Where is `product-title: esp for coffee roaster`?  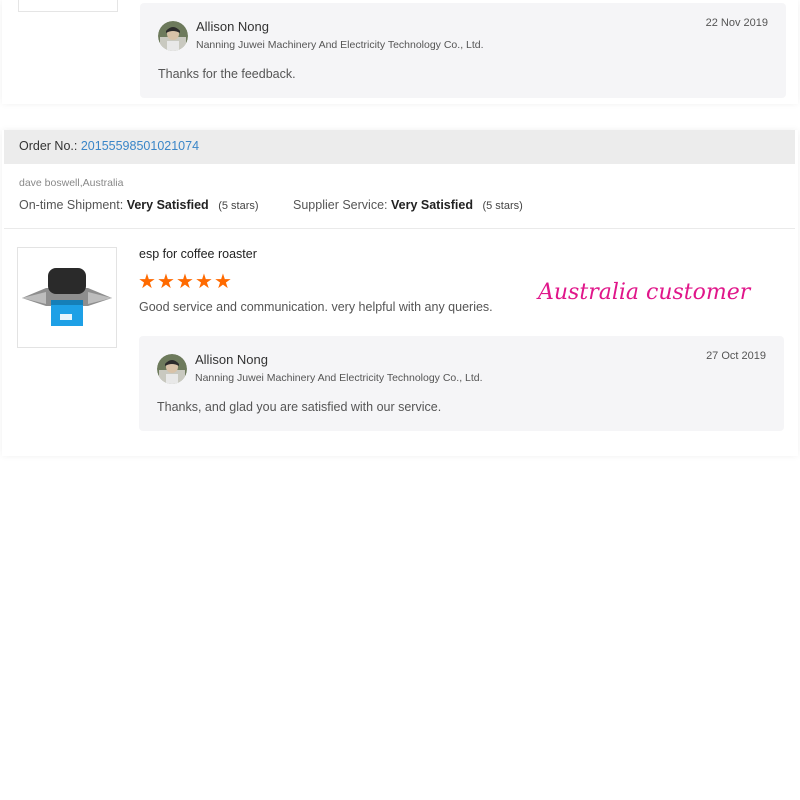
product-title: esp for coffee roaster is located at coordinates (198, 254).